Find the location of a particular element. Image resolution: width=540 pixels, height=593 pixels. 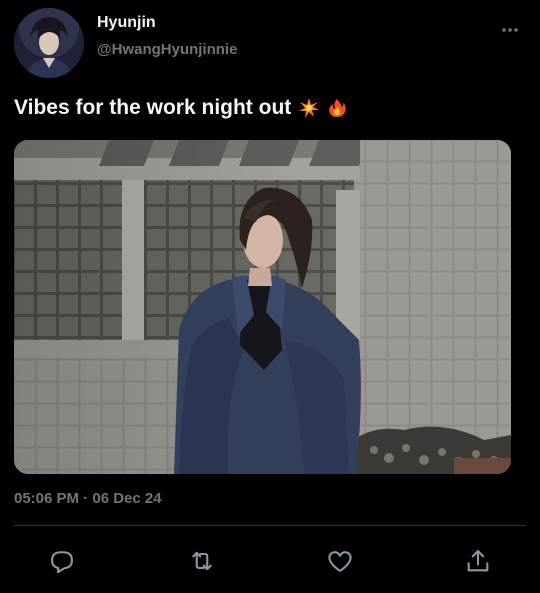

author-display-name: Hyunjin is located at coordinates (126, 23).